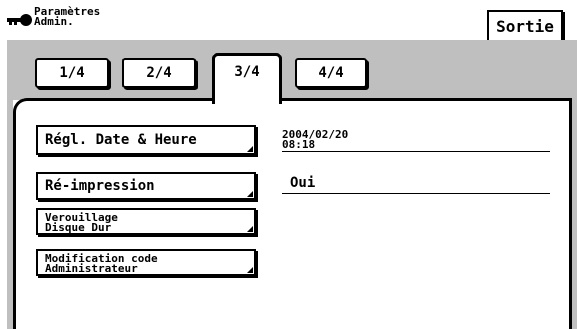 The width and height of the screenshot is (584, 329). Describe the element at coordinates (331, 73) in the screenshot. I see `tab-4-4: 4/4` at that location.